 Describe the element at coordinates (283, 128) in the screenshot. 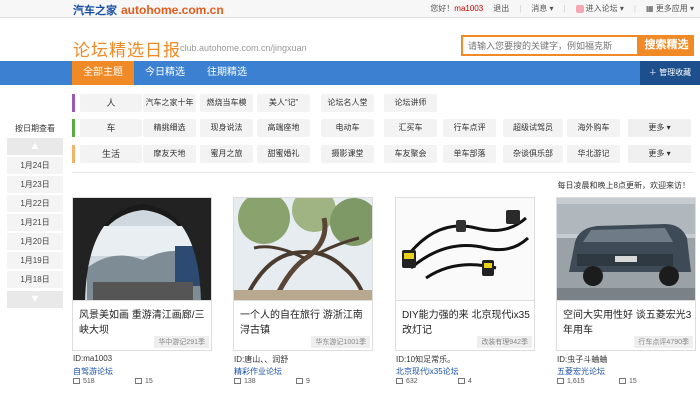

I see `category-tag: 高端座地` at that location.